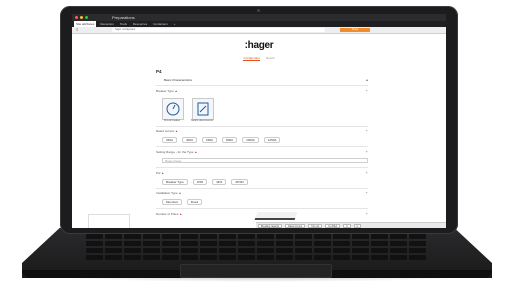 The height and width of the screenshot is (291, 511). What do you see at coordinates (203, 109) in the screenshot?
I see `breaker-option-switch` at bounding box center [203, 109].